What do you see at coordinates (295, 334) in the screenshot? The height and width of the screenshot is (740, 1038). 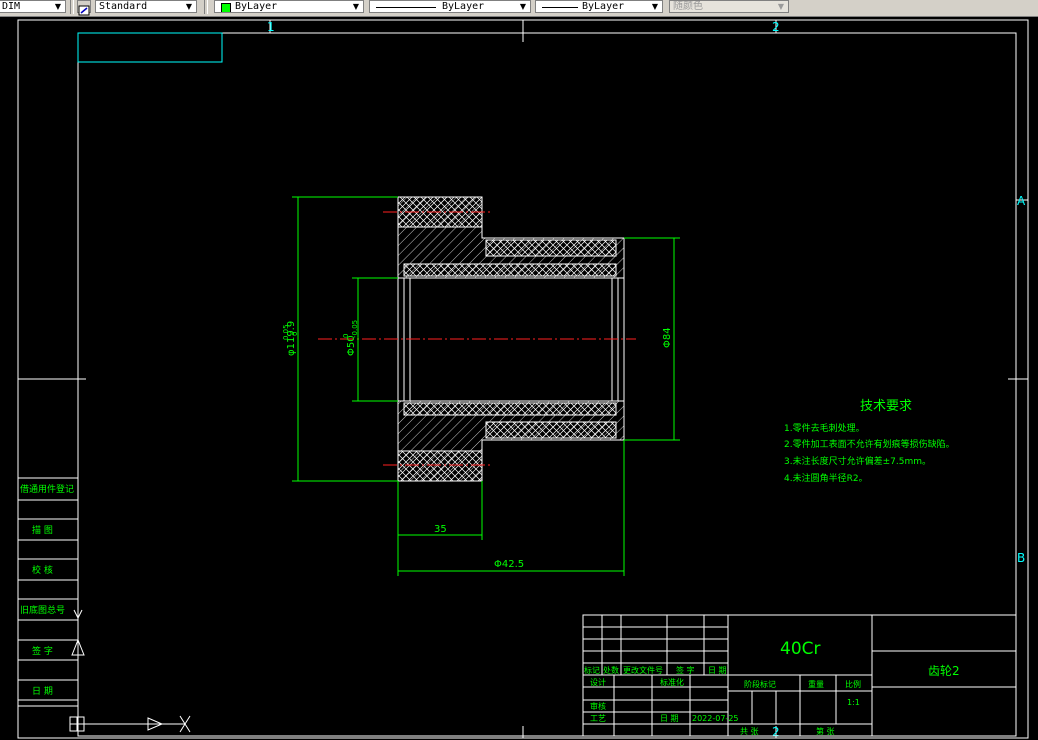 I see `dim-outer-tol-lower: 0` at bounding box center [295, 334].